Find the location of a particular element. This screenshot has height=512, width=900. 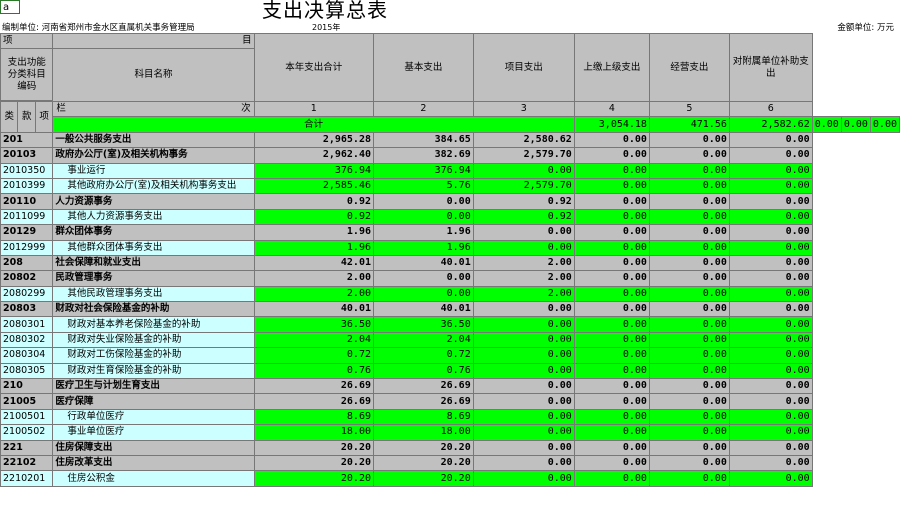

row-name: 医疗卫生与计划生育支出 is located at coordinates (153, 386).